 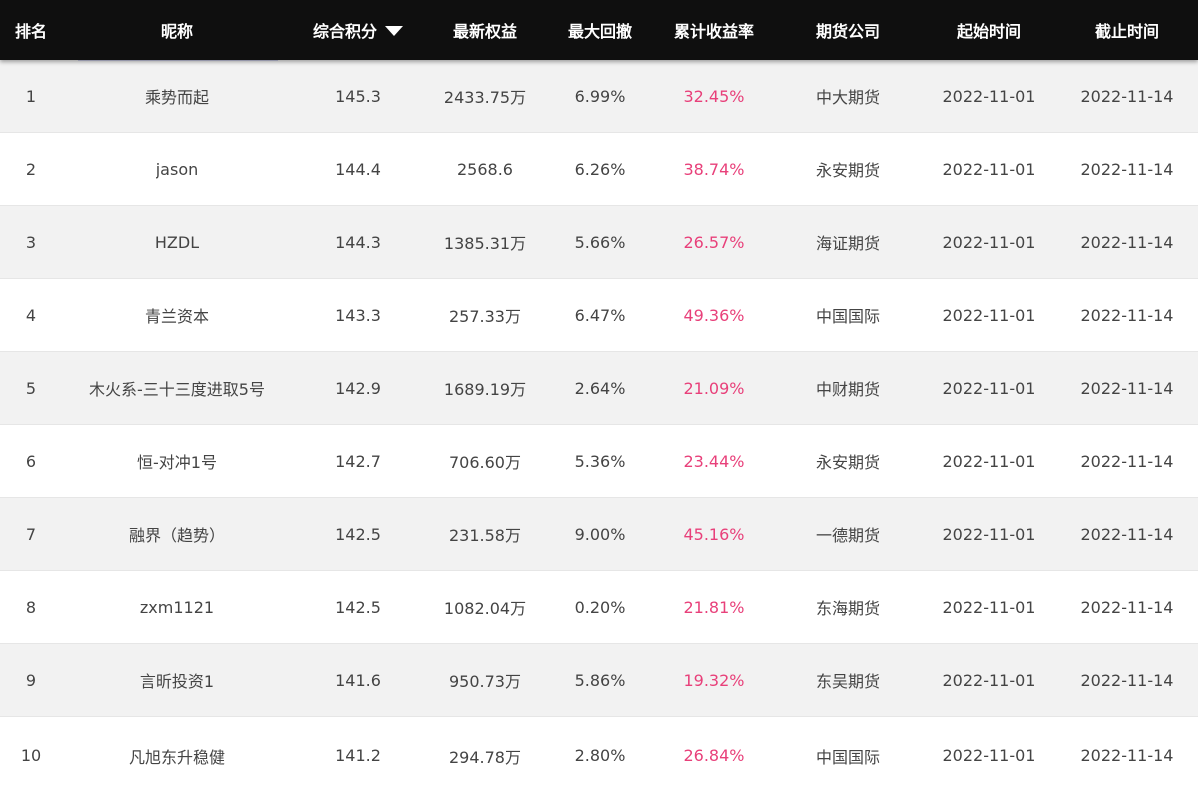 I want to click on header-start-time: 起始时间, so click(x=989, y=30).